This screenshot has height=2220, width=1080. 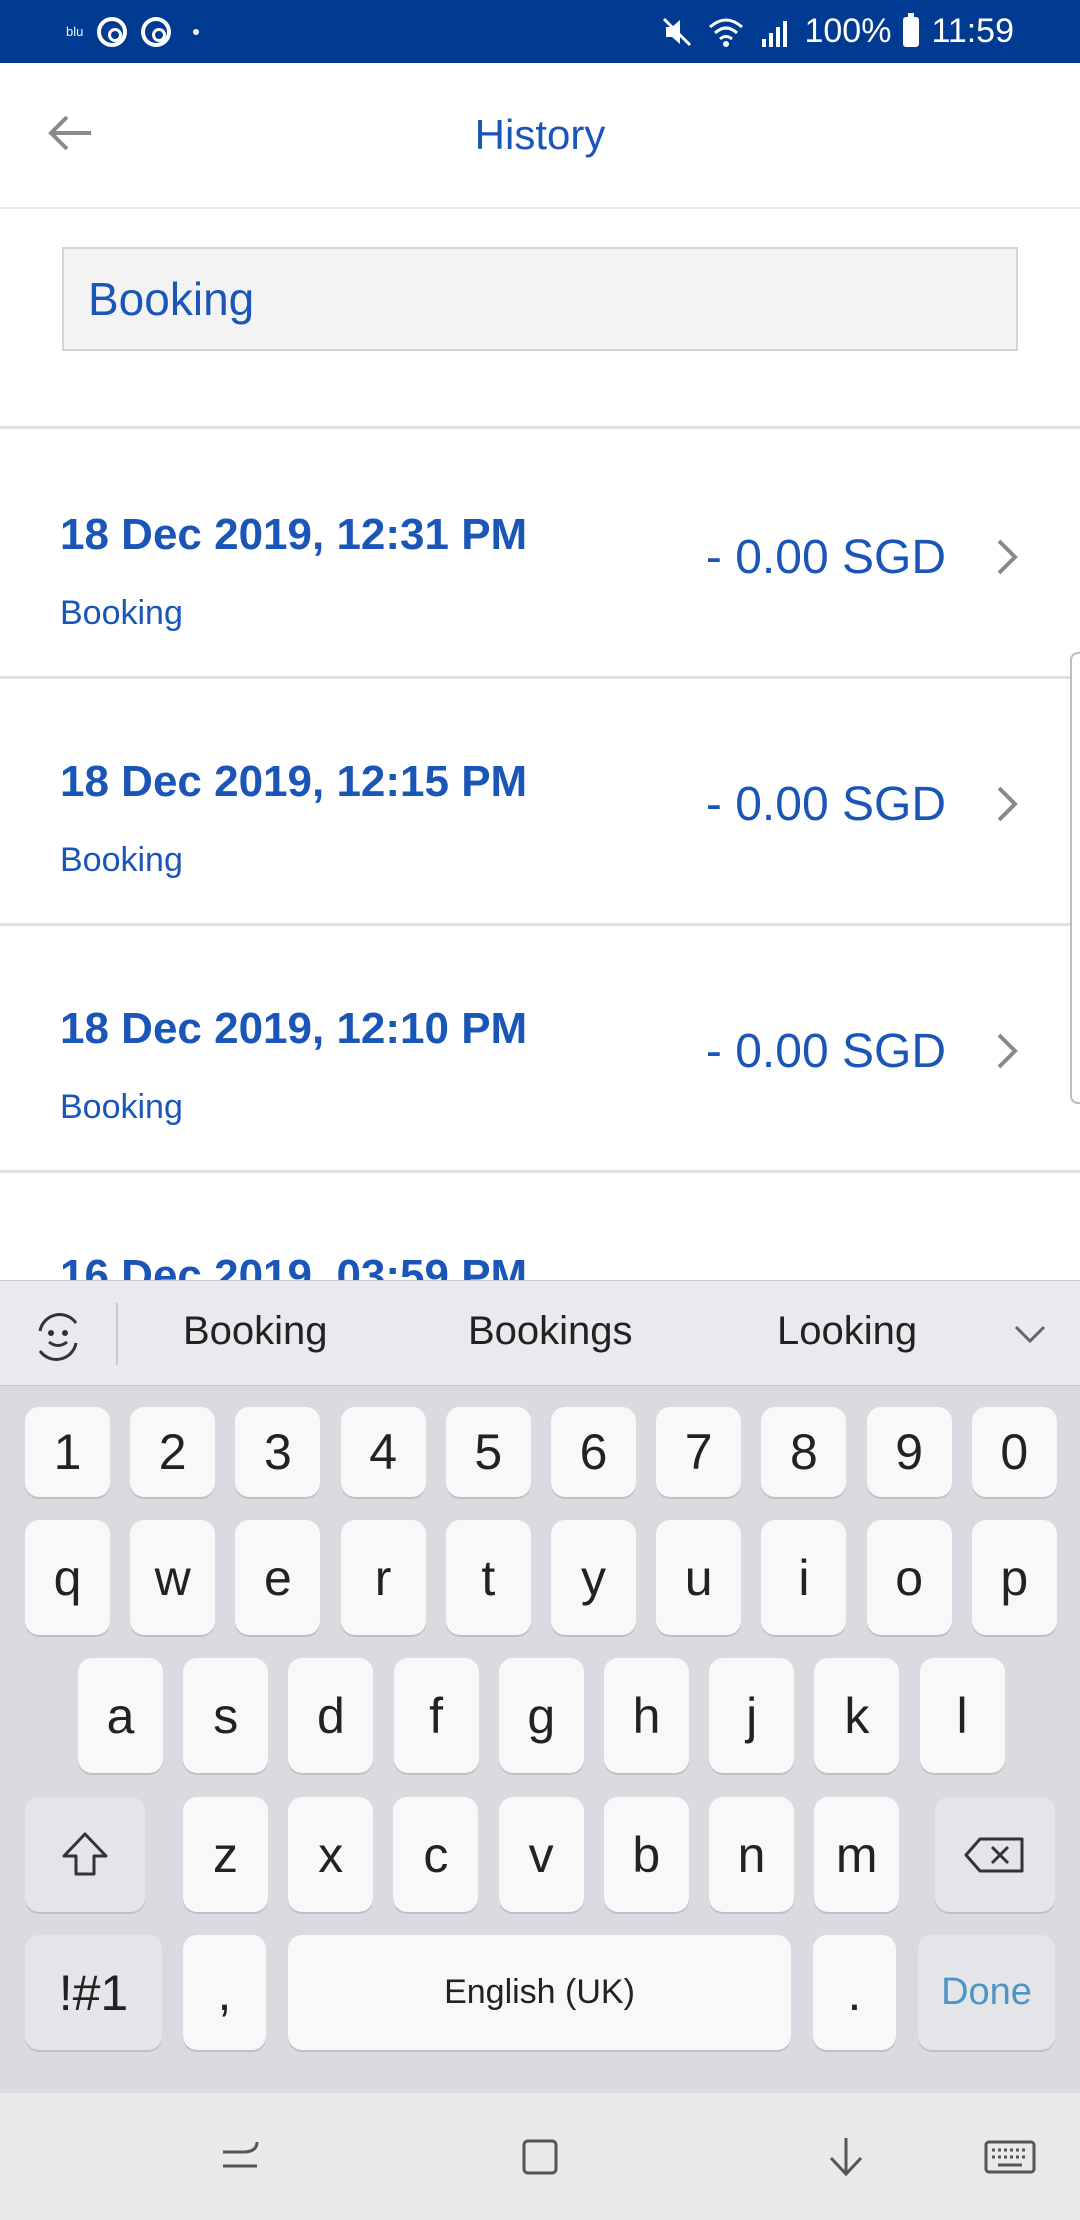 What do you see at coordinates (911, 29) in the screenshot?
I see `battery-icon` at bounding box center [911, 29].